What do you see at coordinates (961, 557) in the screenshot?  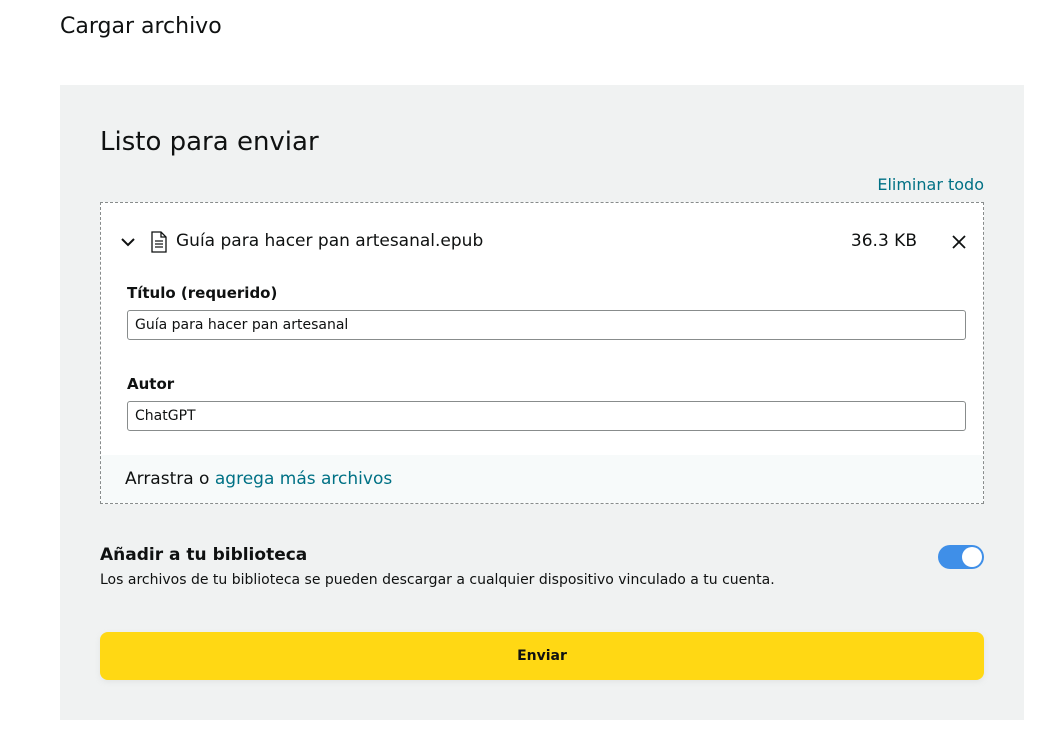 I see `library-toggle` at bounding box center [961, 557].